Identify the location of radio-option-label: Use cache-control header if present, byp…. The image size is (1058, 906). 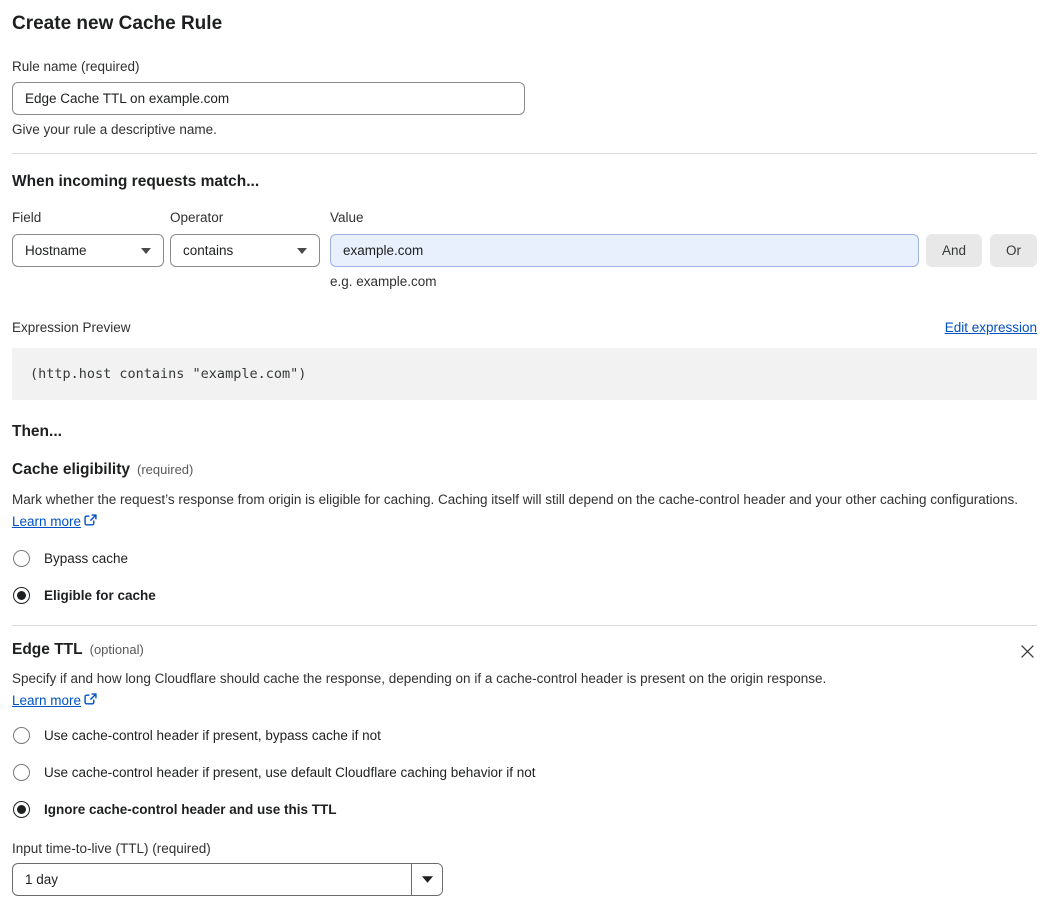
(212, 735).